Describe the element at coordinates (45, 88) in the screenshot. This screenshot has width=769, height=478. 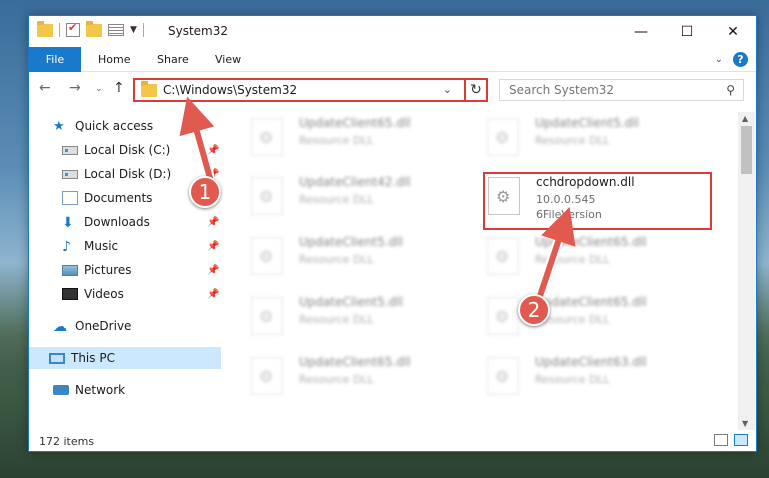
I see `back-arrow-icon: ←` at that location.